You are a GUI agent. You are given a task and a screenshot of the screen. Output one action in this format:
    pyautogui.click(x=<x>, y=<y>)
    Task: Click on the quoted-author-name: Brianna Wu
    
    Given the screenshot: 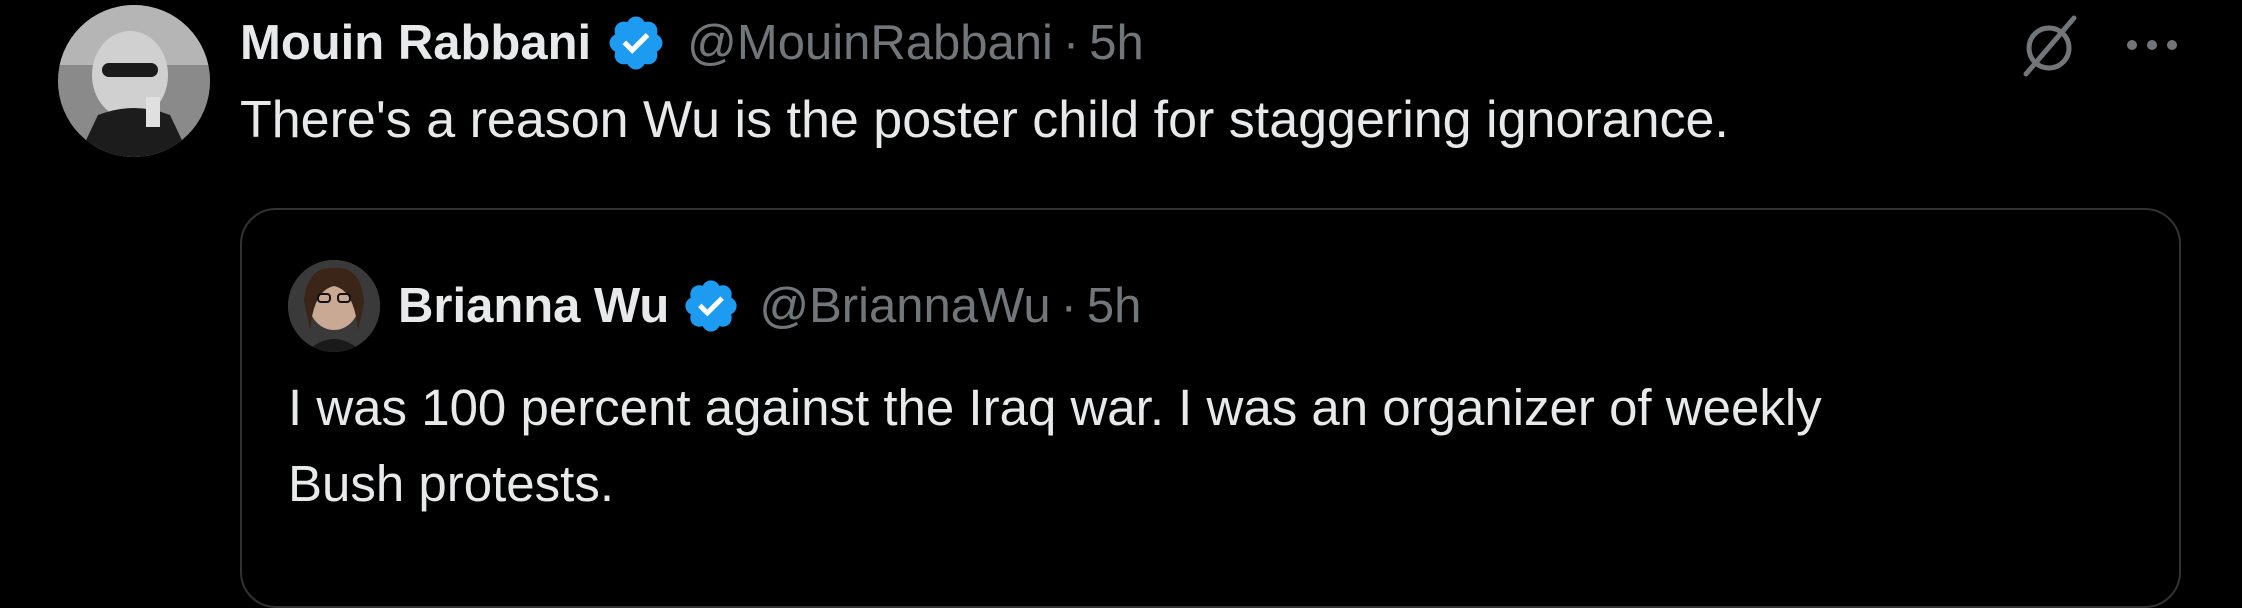 What is the action you would take?
    pyautogui.click(x=533, y=306)
    